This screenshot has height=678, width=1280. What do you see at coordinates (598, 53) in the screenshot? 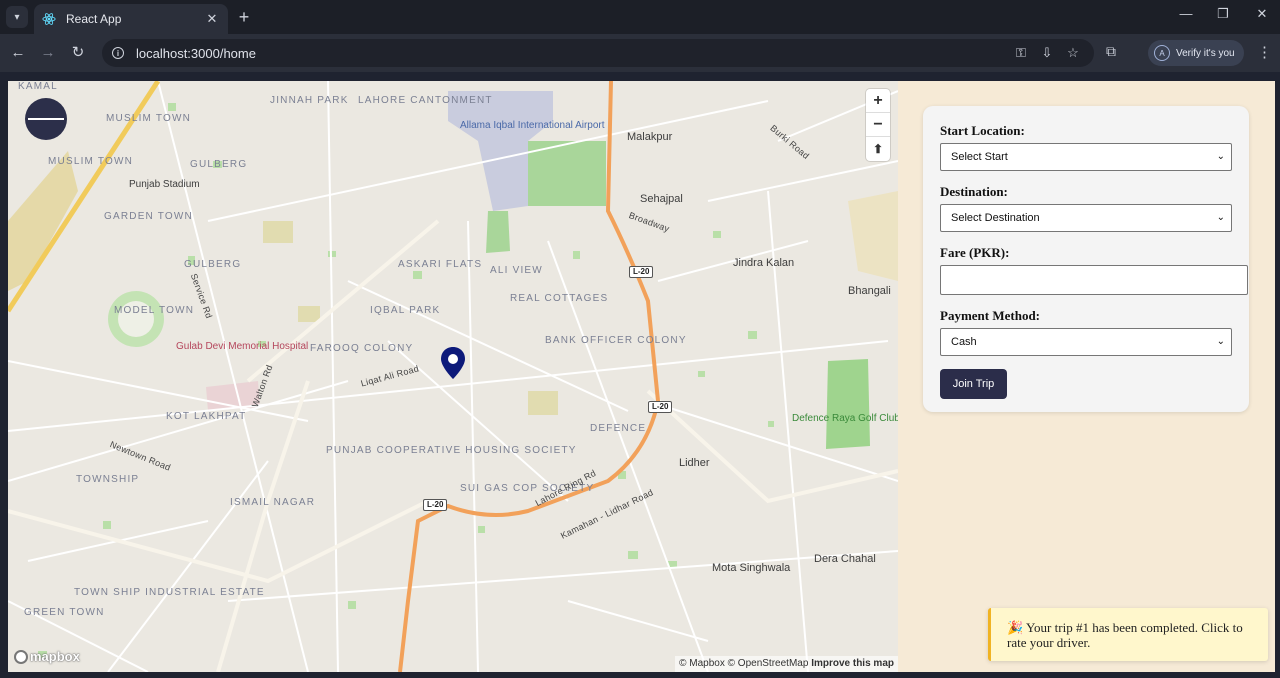
I see `address-bar: i localhost:3000/home ⚿ ⇩ ☆` at bounding box center [598, 53].